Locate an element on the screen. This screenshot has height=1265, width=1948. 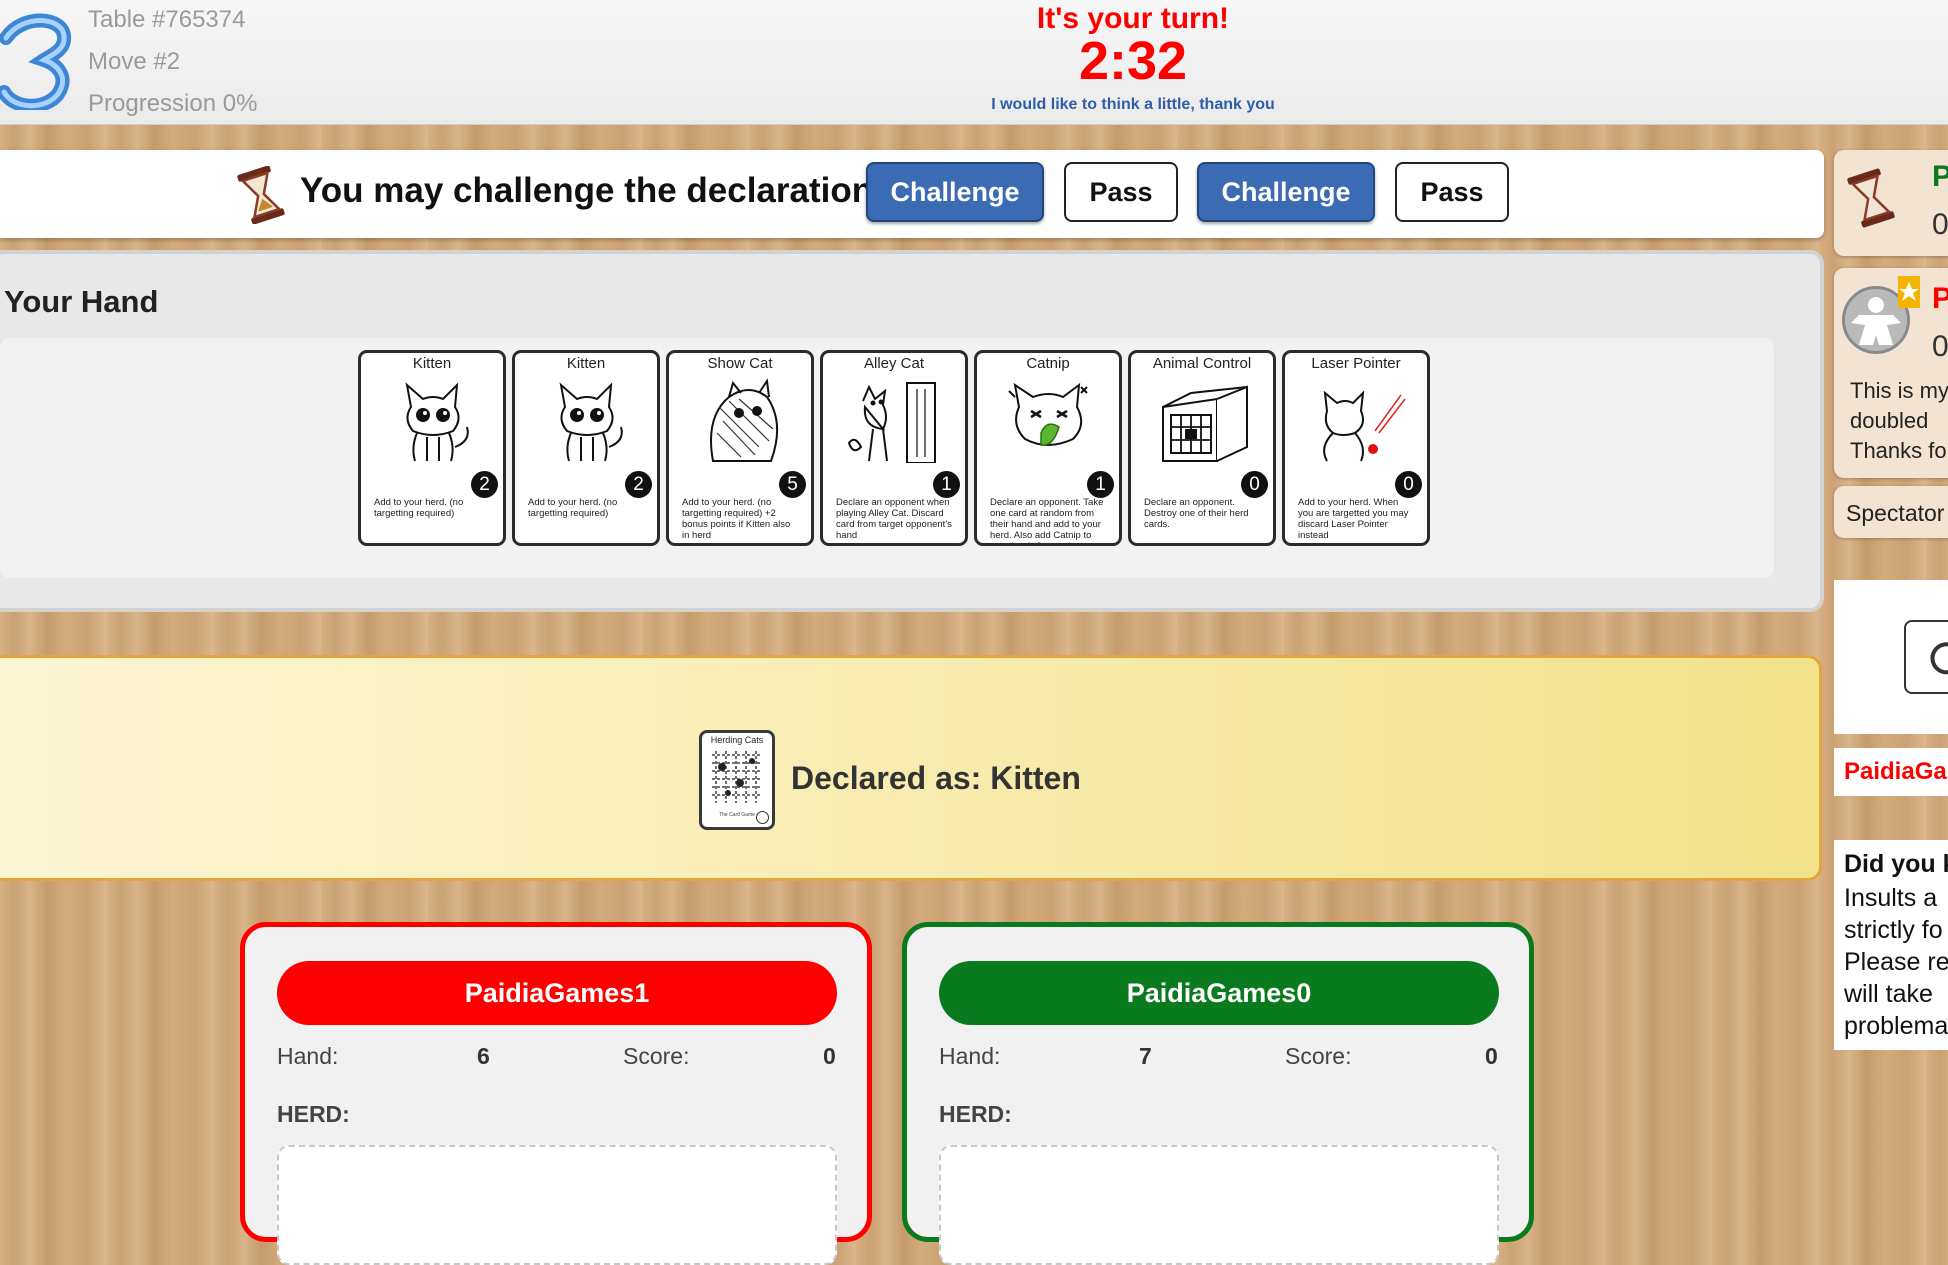
player-panel-paidiagames1: PaidiaGames1 Hand: 6 Score: 0 HERD: is located at coordinates (556, 1093).